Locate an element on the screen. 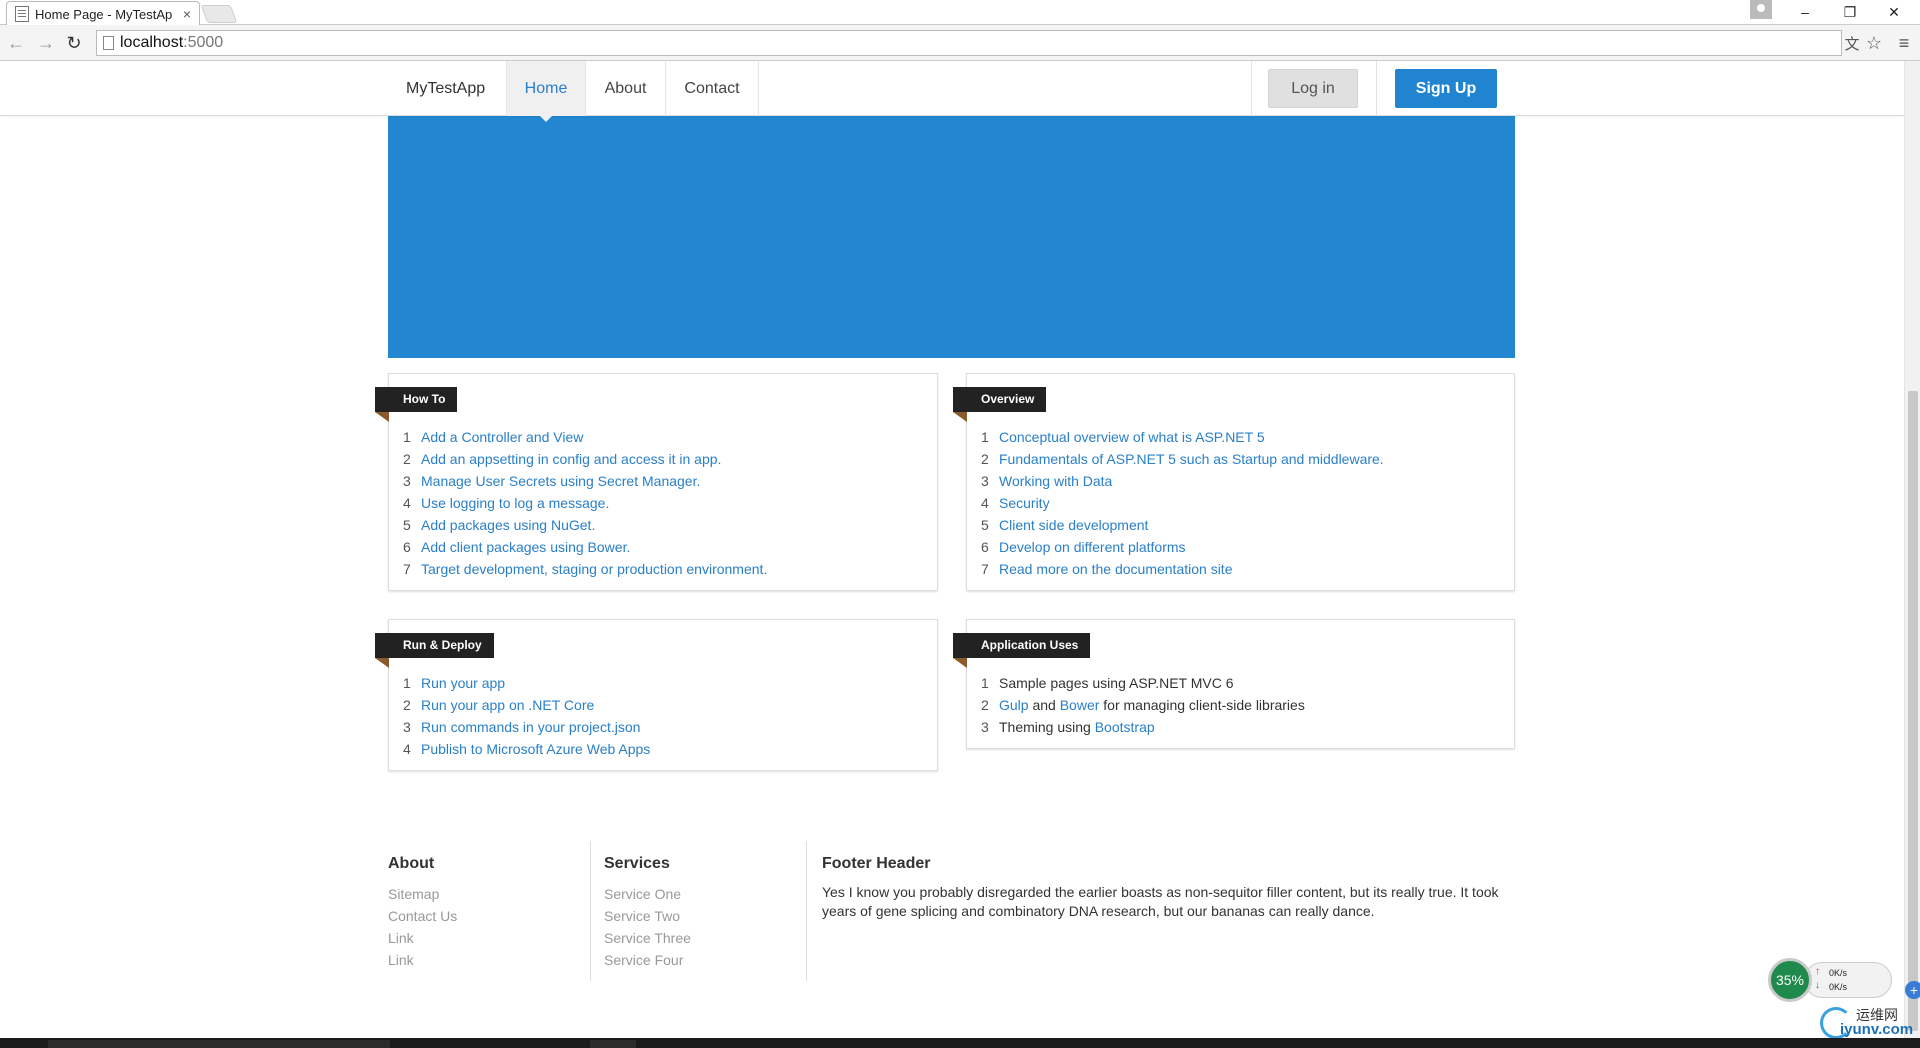 The image size is (1920, 1048). nav-contact: Contact is located at coordinates (712, 88).